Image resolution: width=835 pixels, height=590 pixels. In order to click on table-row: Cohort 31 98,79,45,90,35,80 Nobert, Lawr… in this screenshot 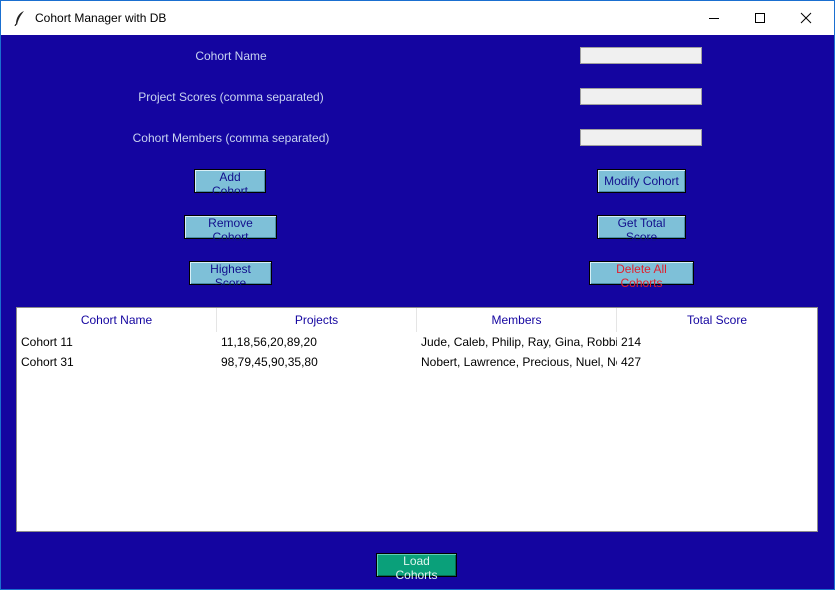, I will do `click(417, 362)`.